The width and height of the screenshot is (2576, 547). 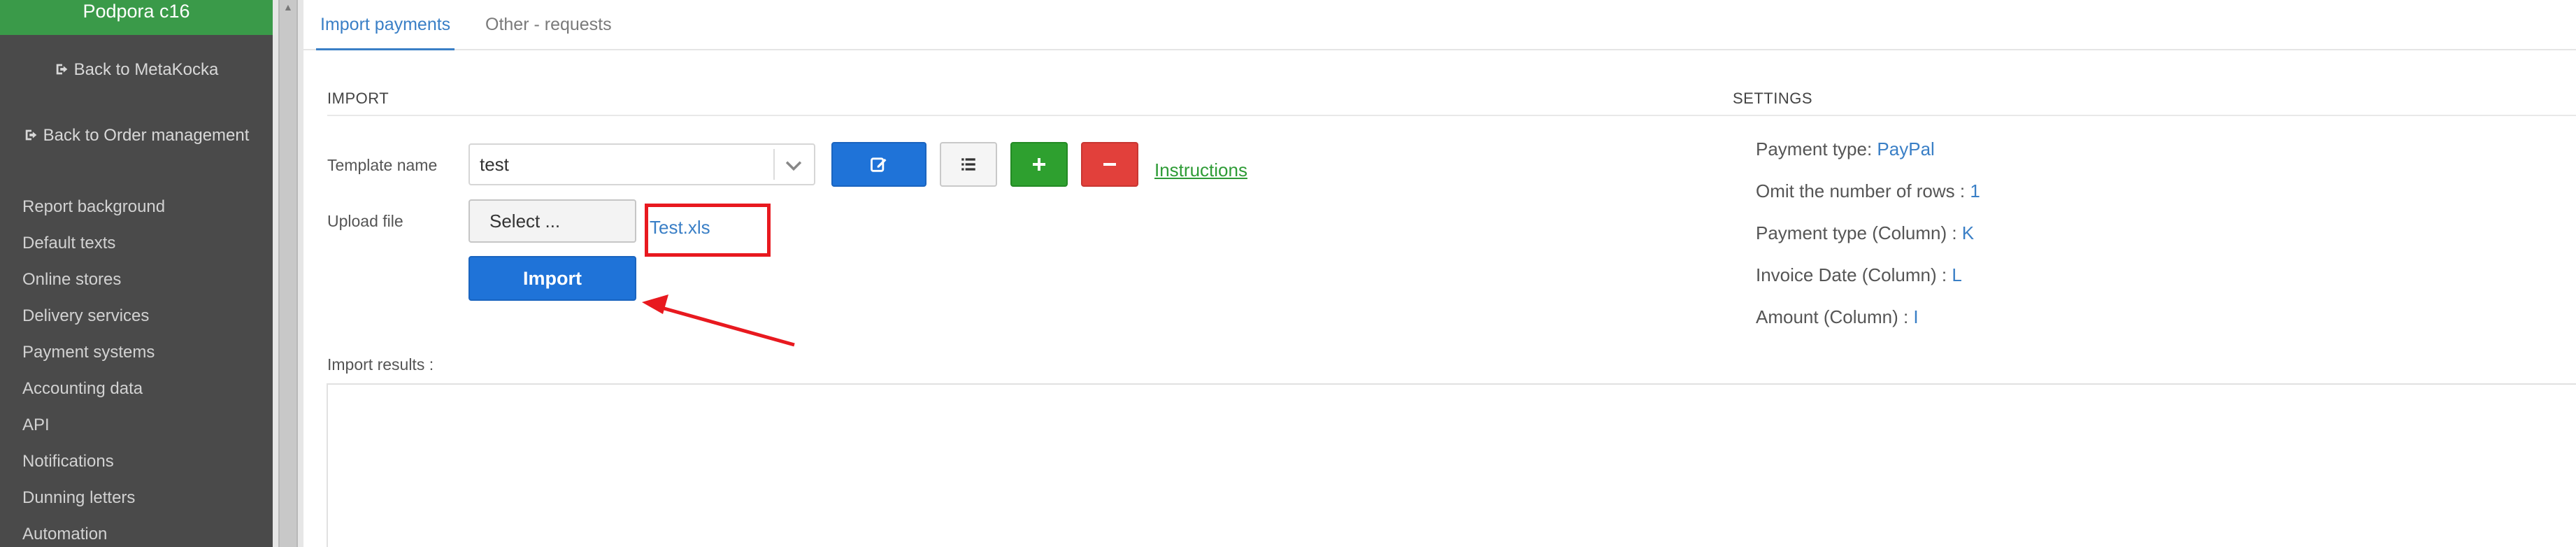 I want to click on settings-label: Invoice Date (Column) :, so click(x=1854, y=274).